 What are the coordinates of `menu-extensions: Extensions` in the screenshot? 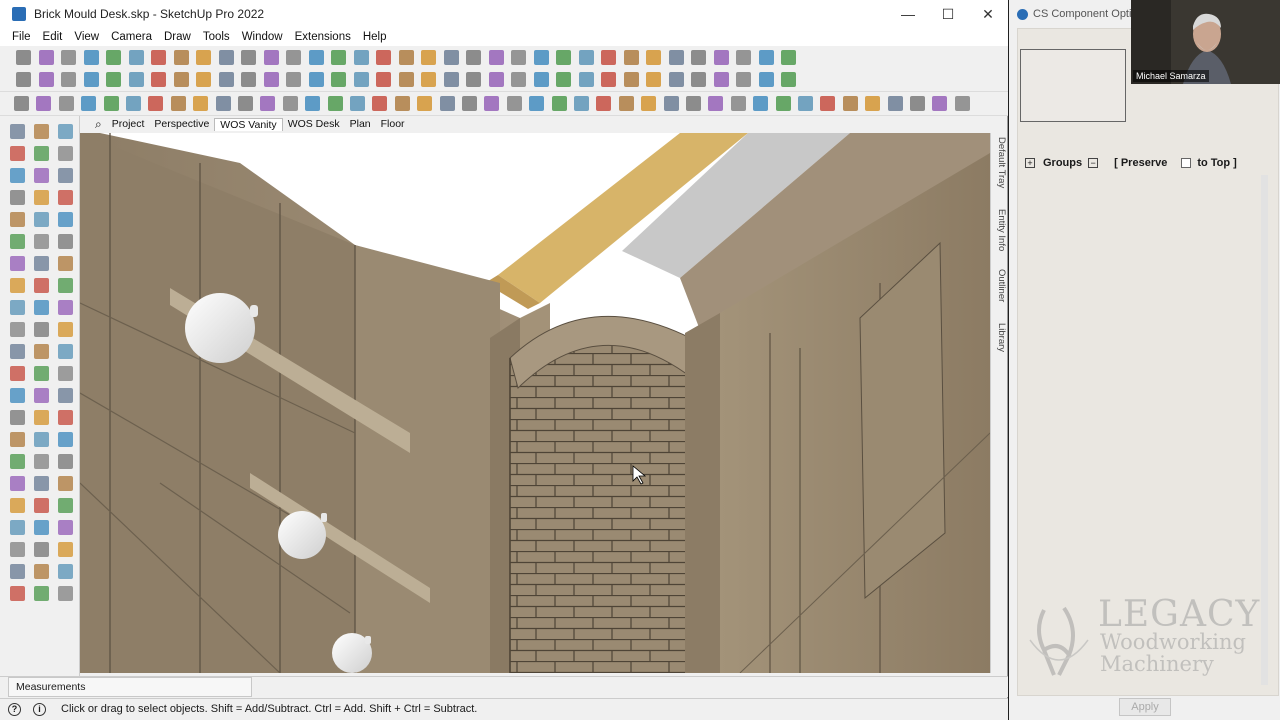 It's located at (323, 37).